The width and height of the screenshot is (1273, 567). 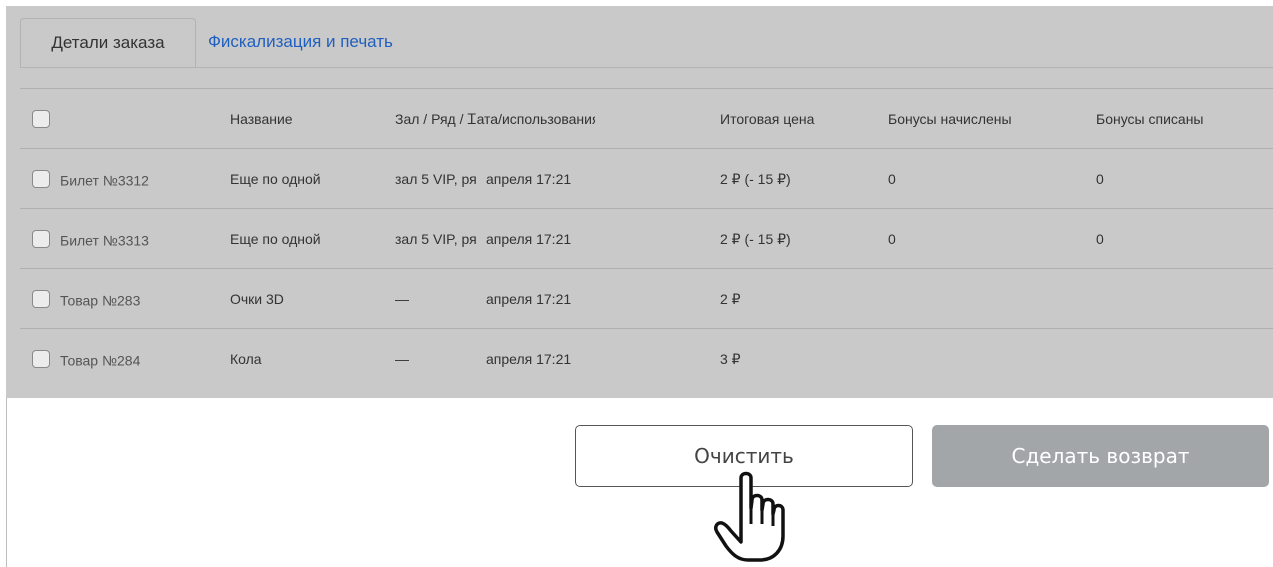 I want to click on row-select-cell: Товар №283, so click(x=117, y=299).